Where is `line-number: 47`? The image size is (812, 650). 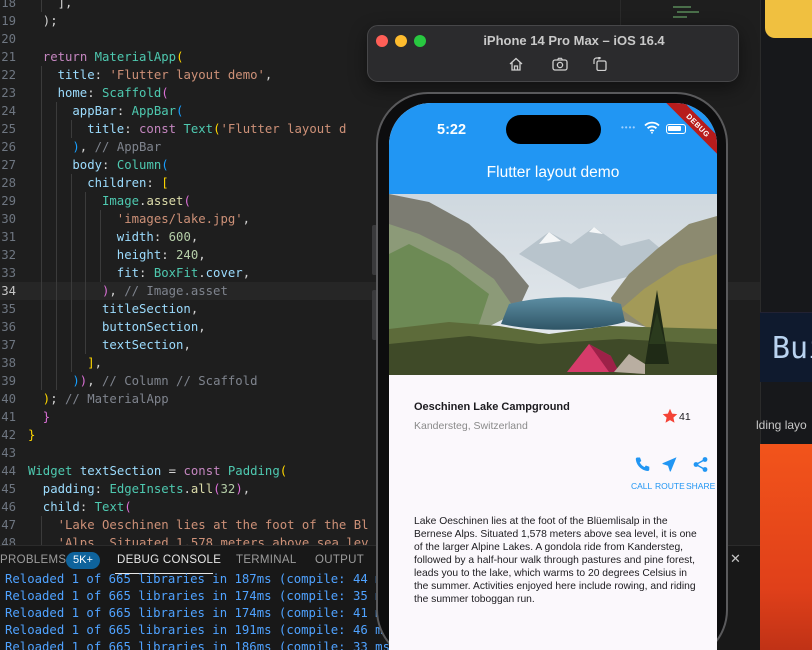 line-number: 47 is located at coordinates (8, 525).